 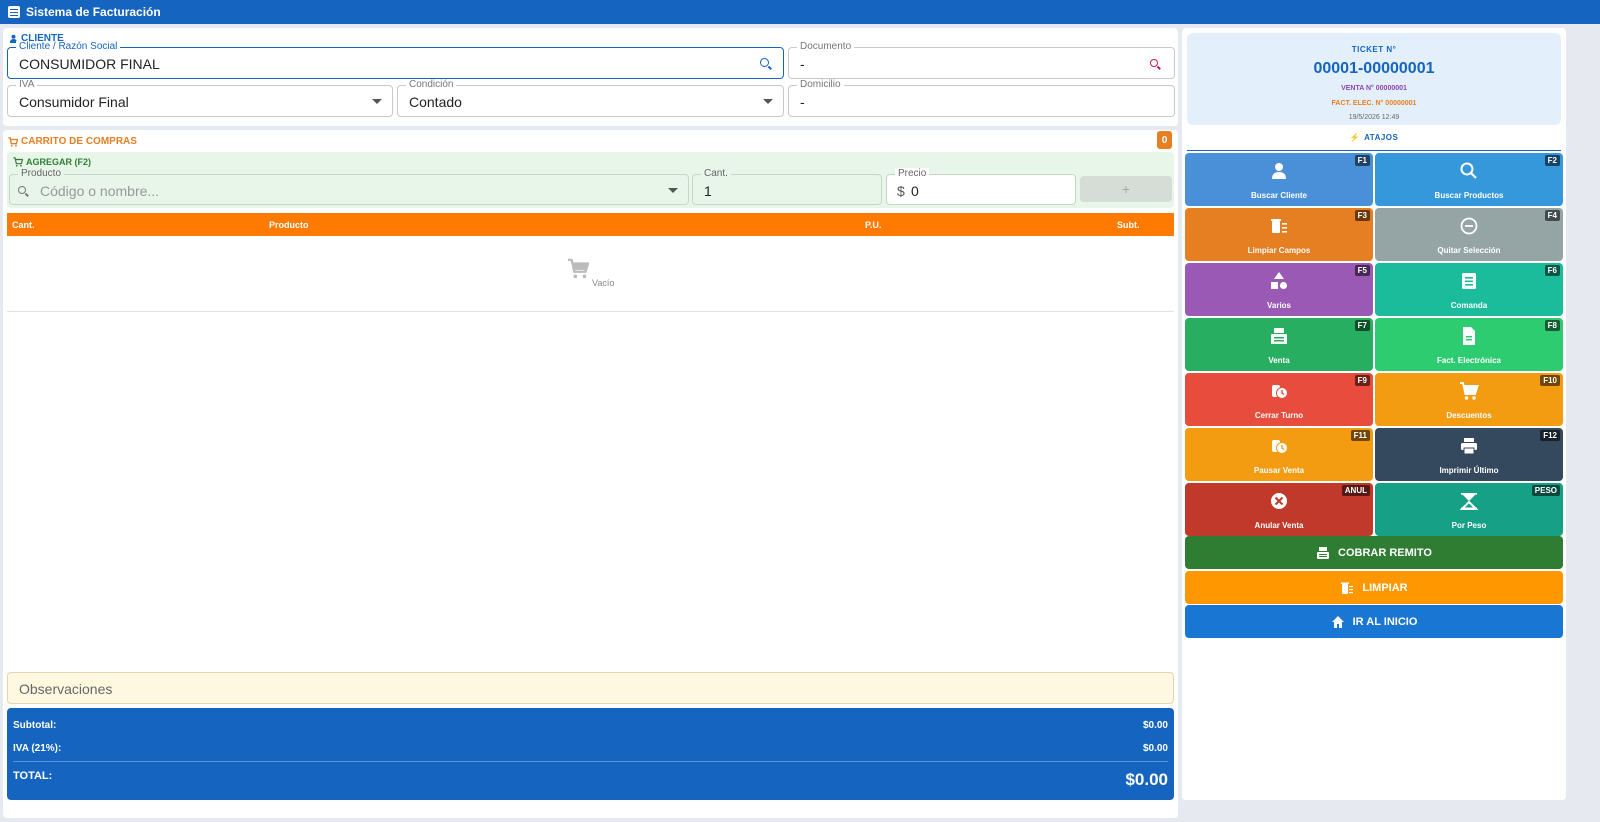 What do you see at coordinates (14, 12) in the screenshot?
I see `menu-icon` at bounding box center [14, 12].